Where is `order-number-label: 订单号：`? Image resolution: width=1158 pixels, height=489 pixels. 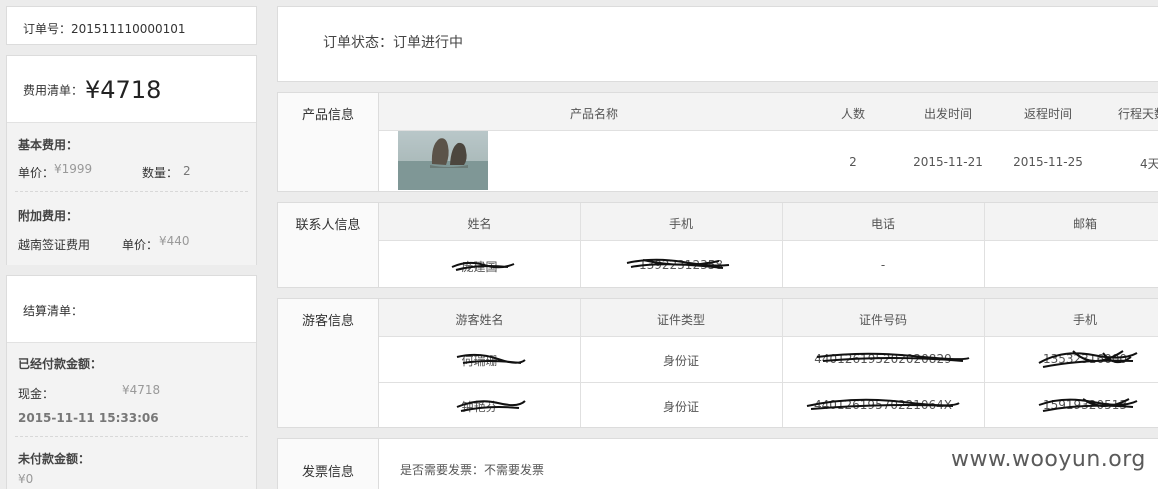
order-number-label: 订单号： is located at coordinates (47, 29).